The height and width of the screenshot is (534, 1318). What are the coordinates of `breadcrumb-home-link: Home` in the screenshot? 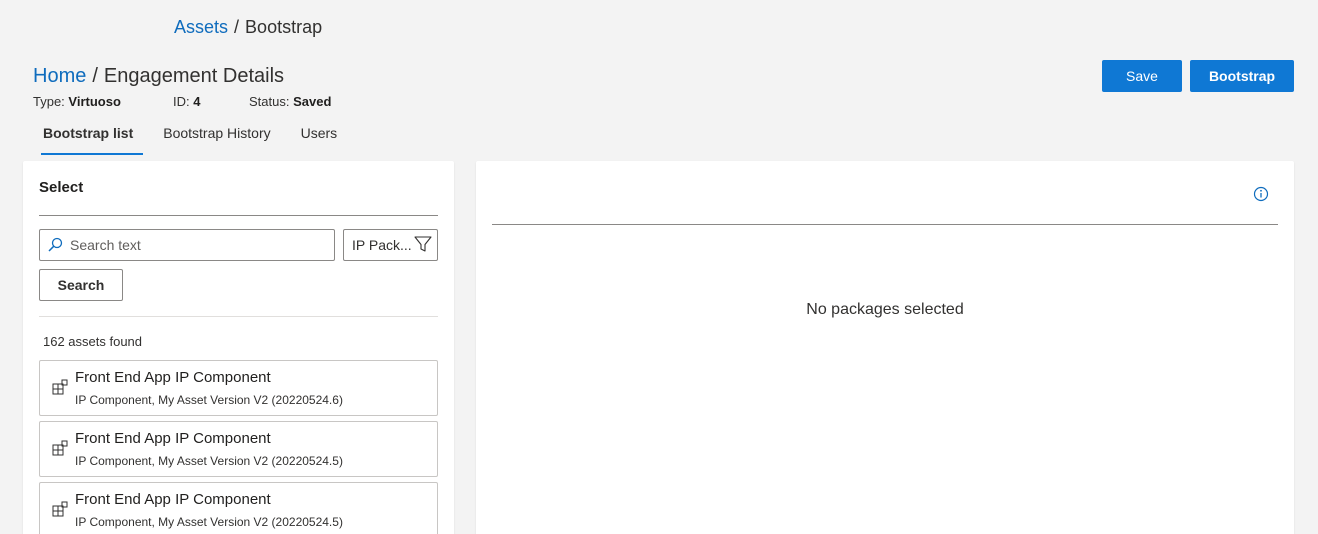 It's located at (59, 76).